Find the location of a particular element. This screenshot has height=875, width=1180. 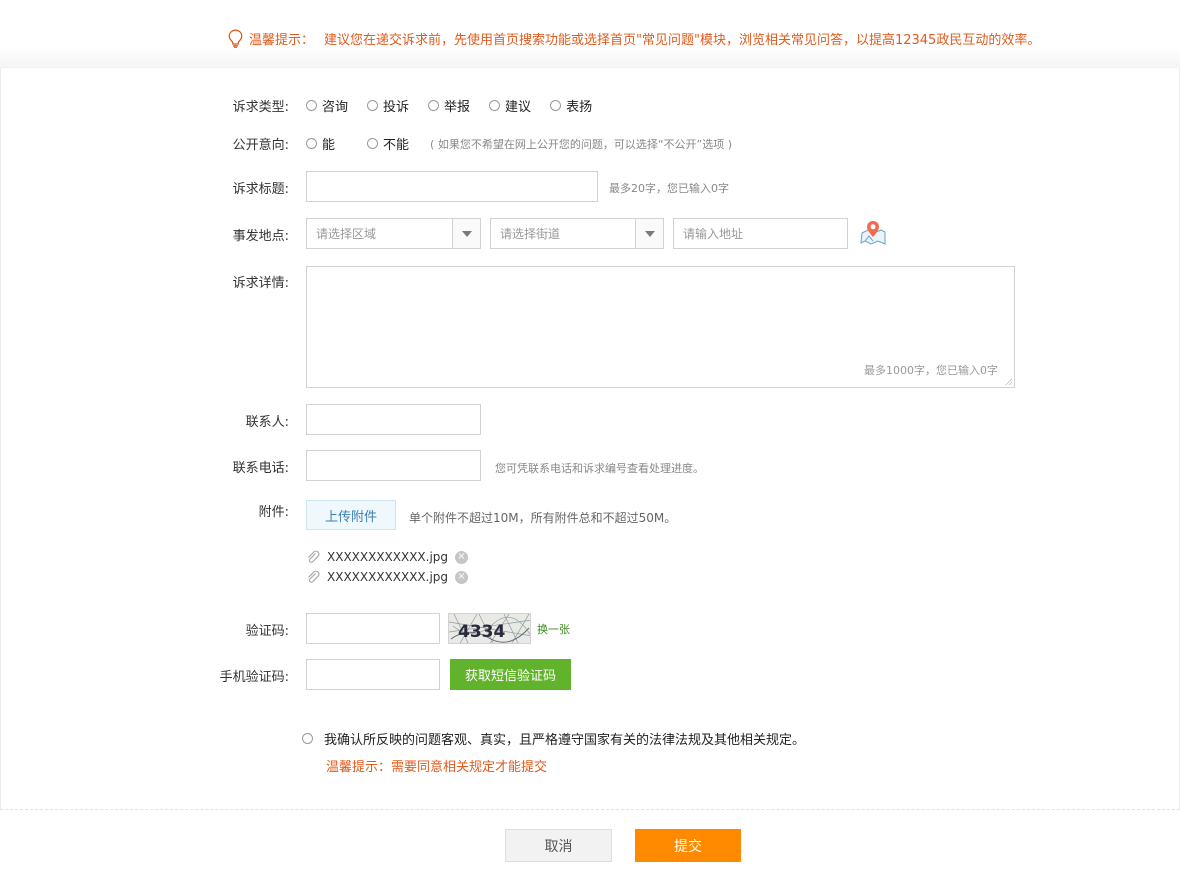

contact-label: 联系人: is located at coordinates (267, 422).